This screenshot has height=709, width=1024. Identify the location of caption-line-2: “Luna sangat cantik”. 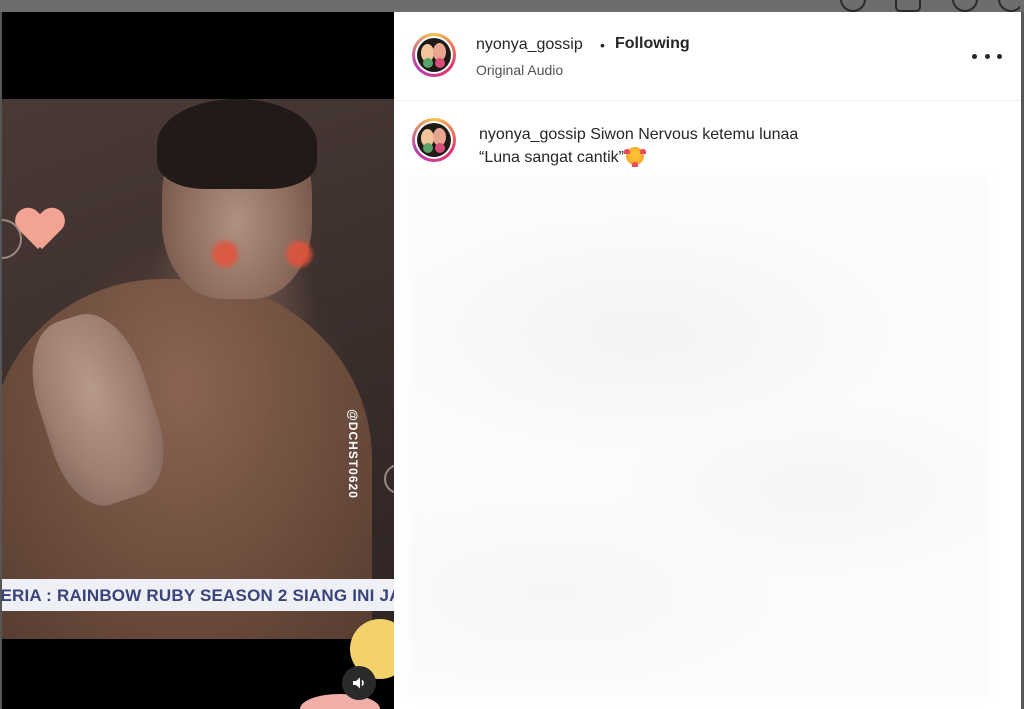
(739, 157).